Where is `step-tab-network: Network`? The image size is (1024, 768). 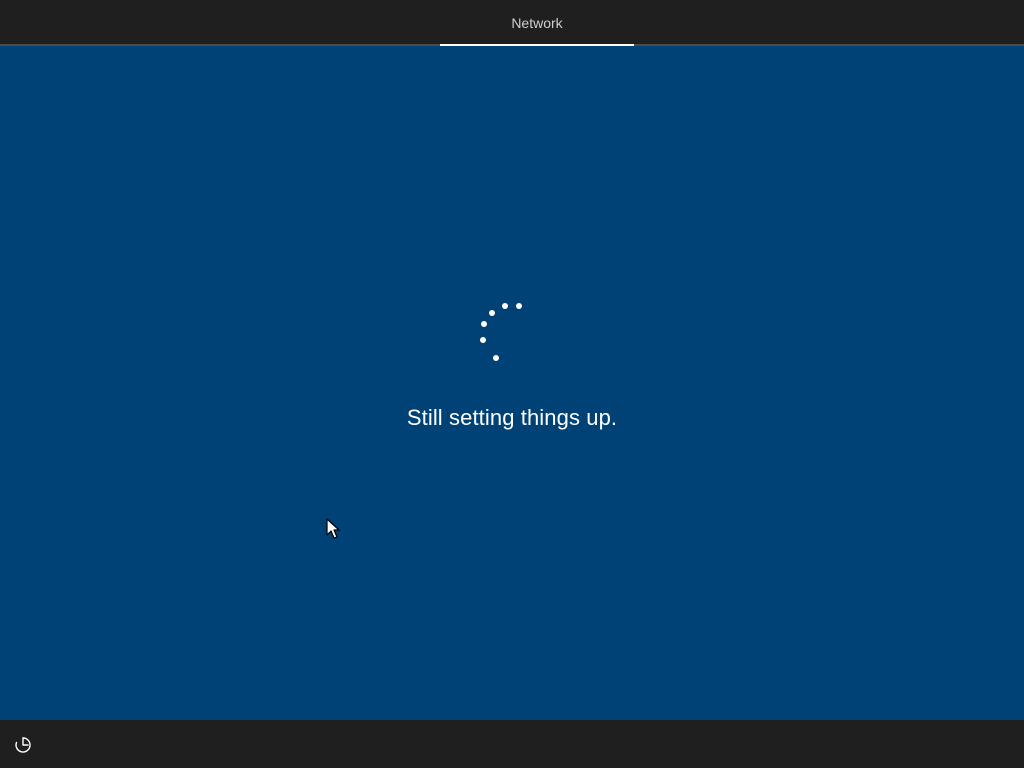
step-tab-network: Network is located at coordinates (537, 23).